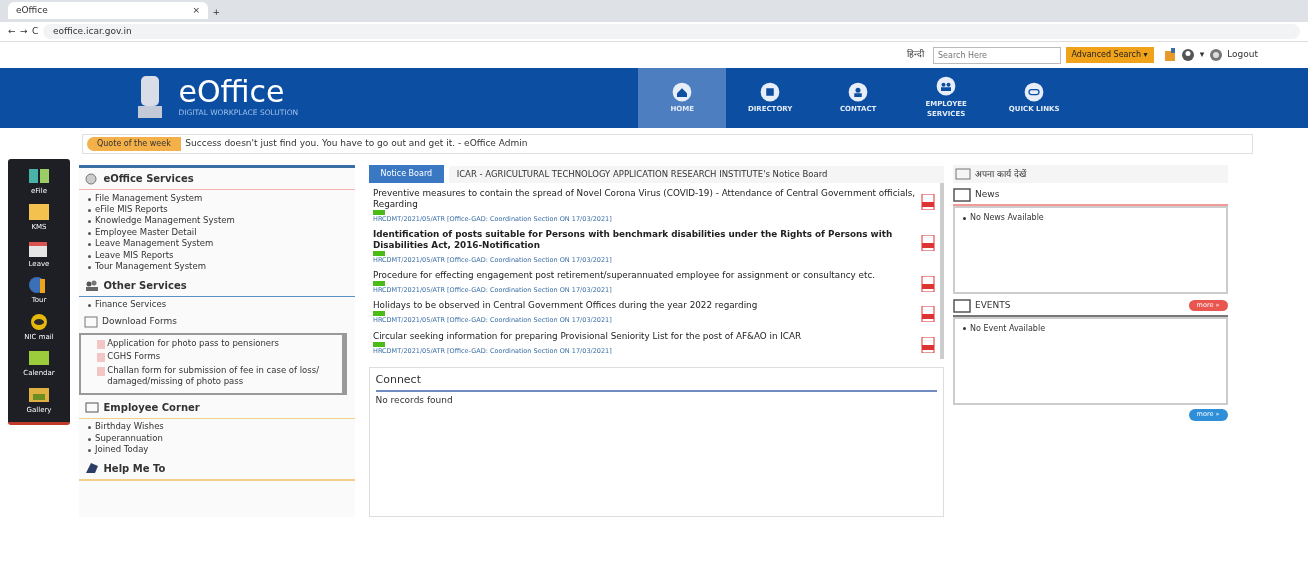 The height and width of the screenshot is (562, 1308). What do you see at coordinates (35, 31) in the screenshot?
I see `reload-button: C` at bounding box center [35, 31].